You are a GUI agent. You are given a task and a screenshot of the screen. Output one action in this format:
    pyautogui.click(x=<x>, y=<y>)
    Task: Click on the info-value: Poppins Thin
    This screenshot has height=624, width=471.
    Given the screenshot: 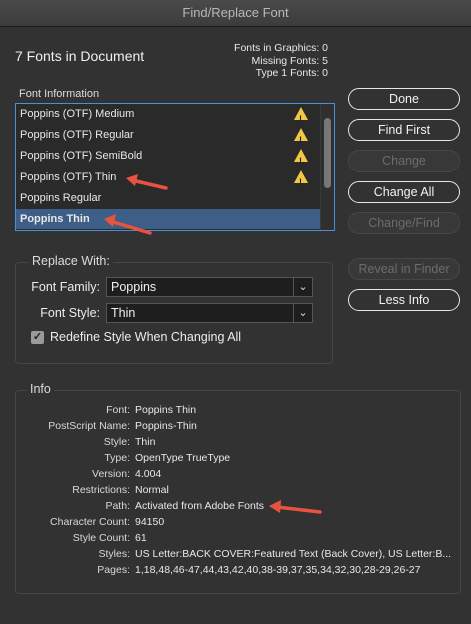 What is the action you would take?
    pyautogui.click(x=166, y=410)
    